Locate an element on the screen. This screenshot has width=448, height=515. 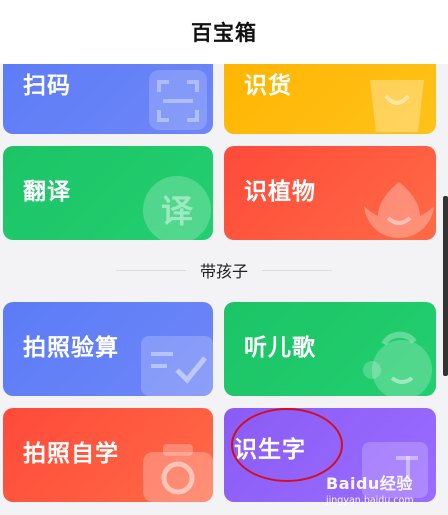
section-title: 带孩子 is located at coordinates (223, 271).